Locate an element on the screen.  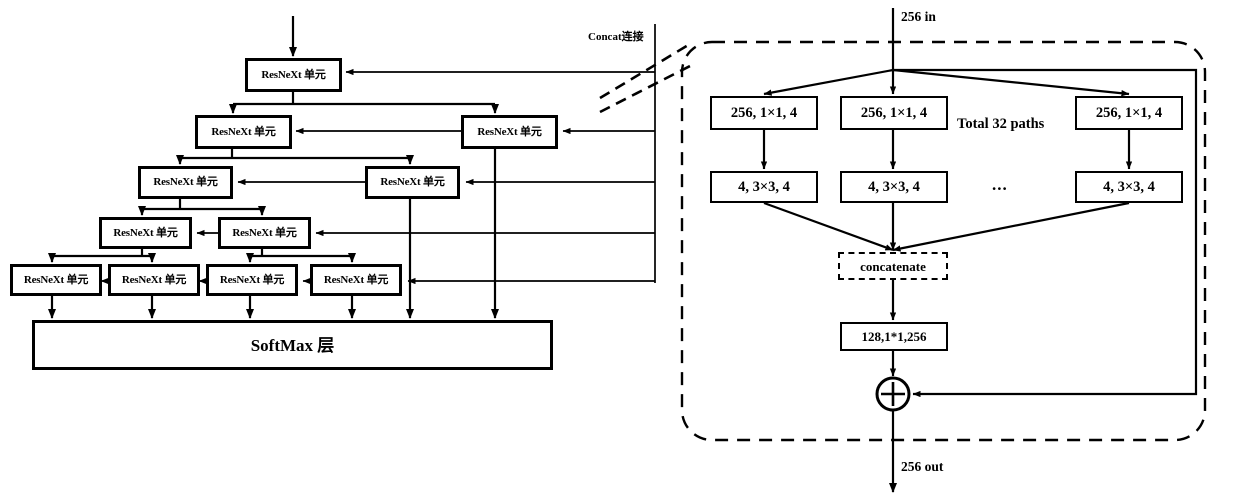
conv-1x1-path-32: 256, 1×1, 4 is located at coordinates (1129, 113).